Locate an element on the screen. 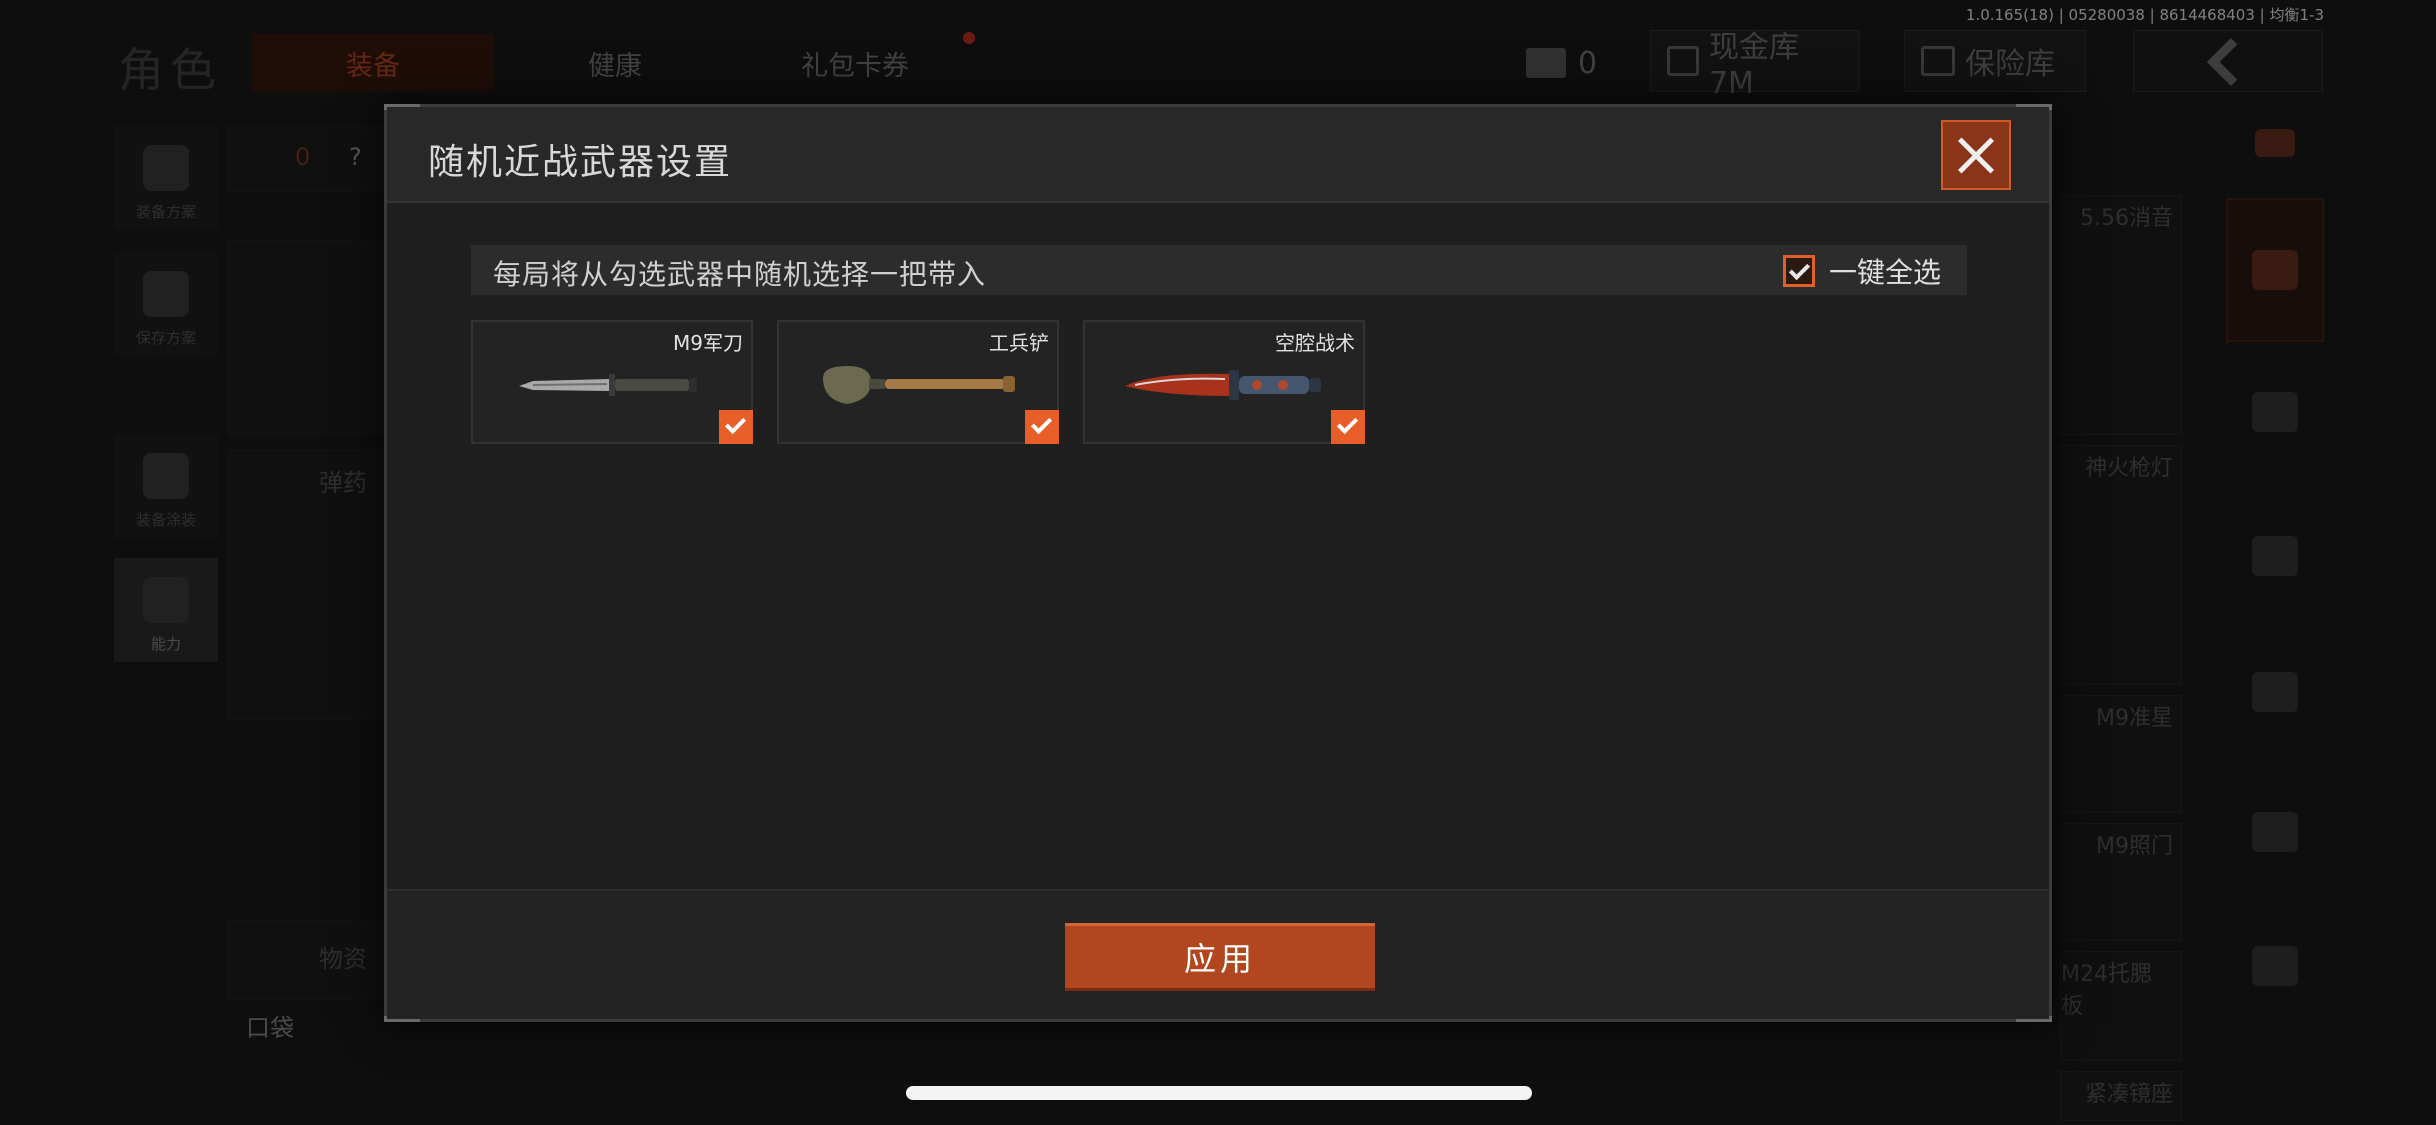  dialog-header: 随机近战武器设置 is located at coordinates (1218, 155).